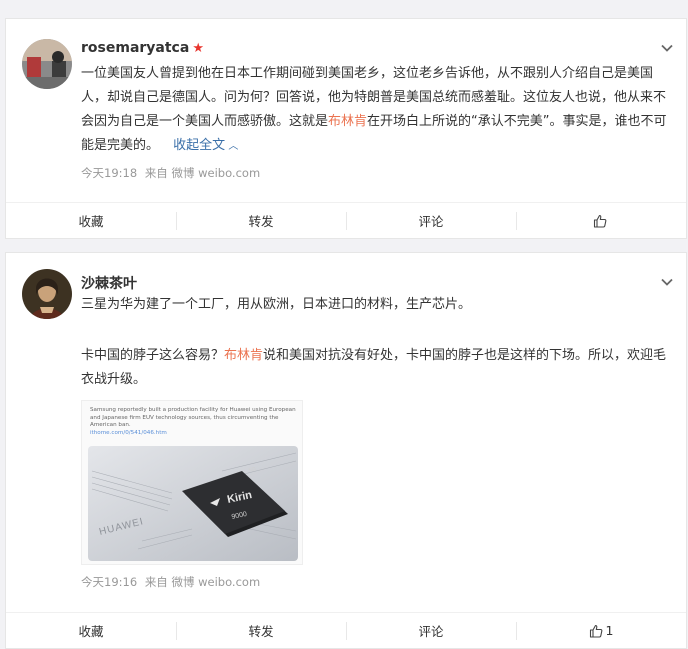 The width and height of the screenshot is (688, 649). I want to click on like-button, so click(601, 220).